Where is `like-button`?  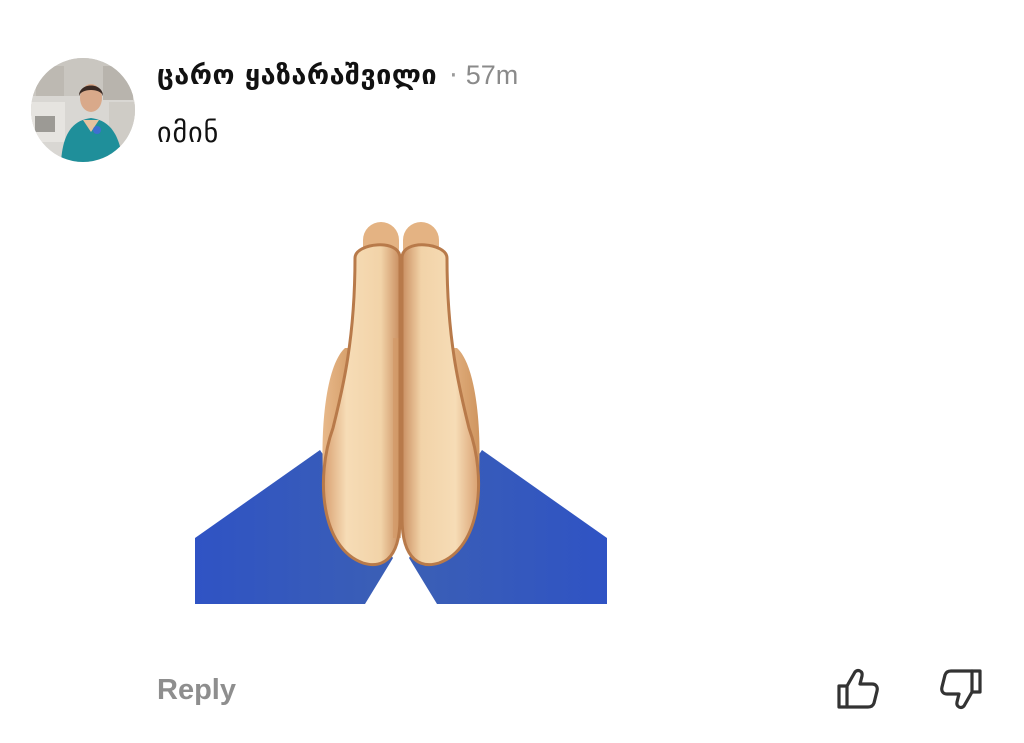 like-button is located at coordinates (857, 689).